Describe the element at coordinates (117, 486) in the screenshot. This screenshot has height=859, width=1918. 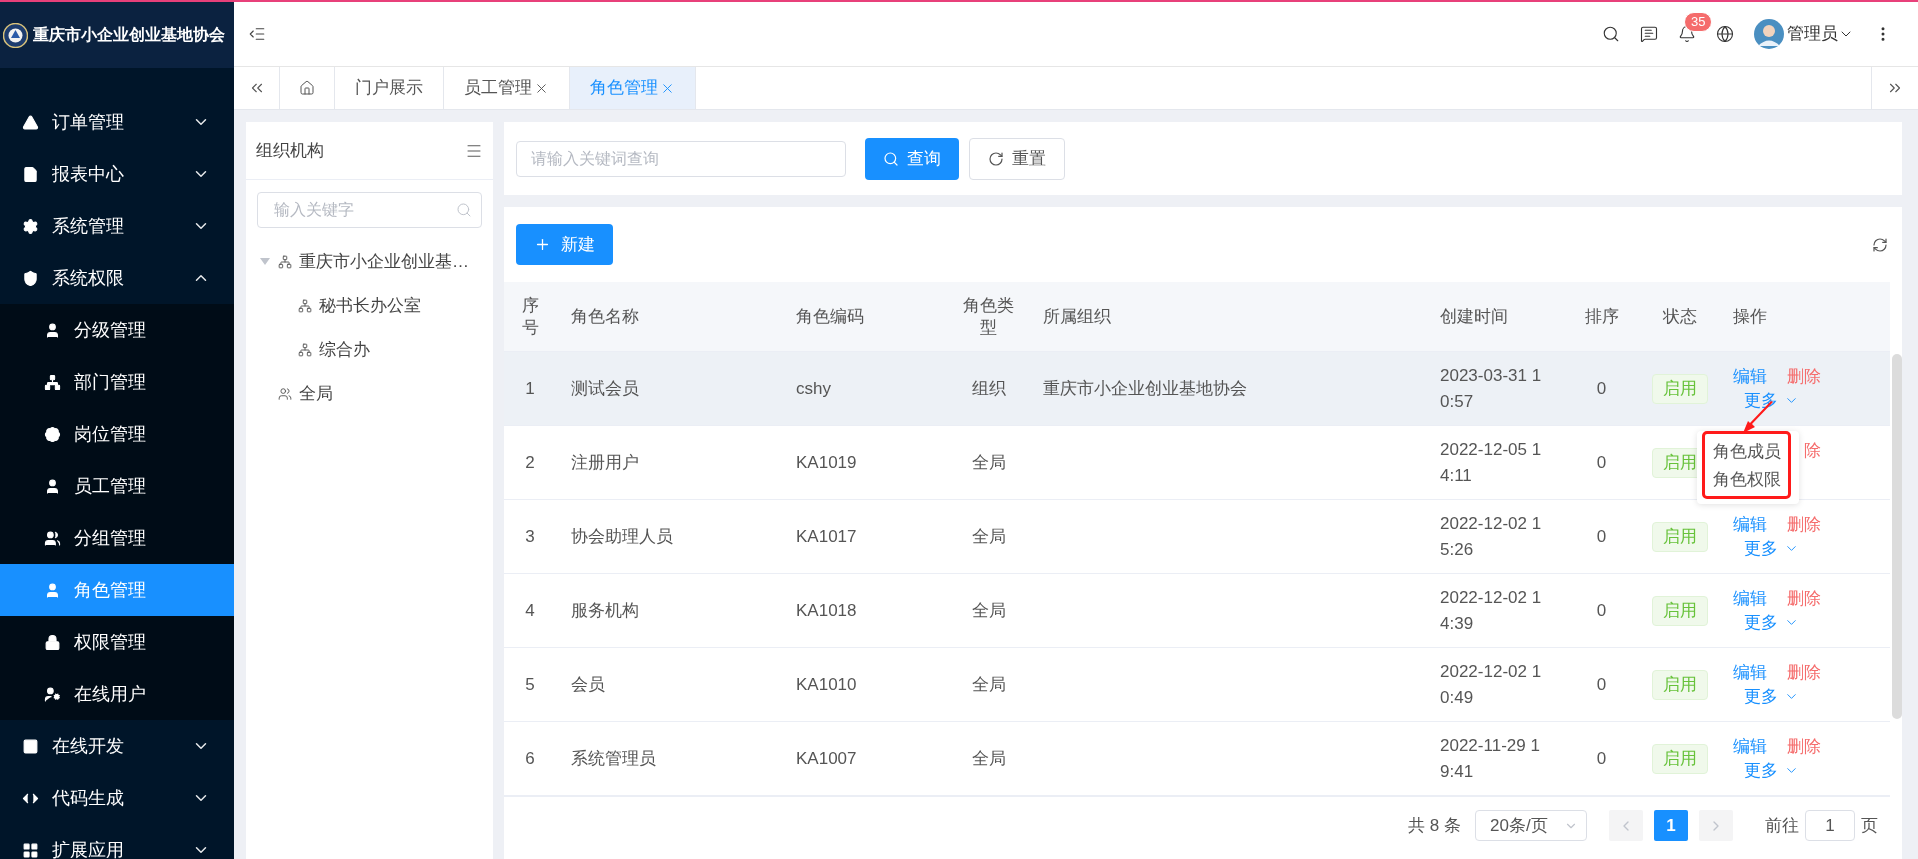
I see `submenu-item: 员工管理` at that location.